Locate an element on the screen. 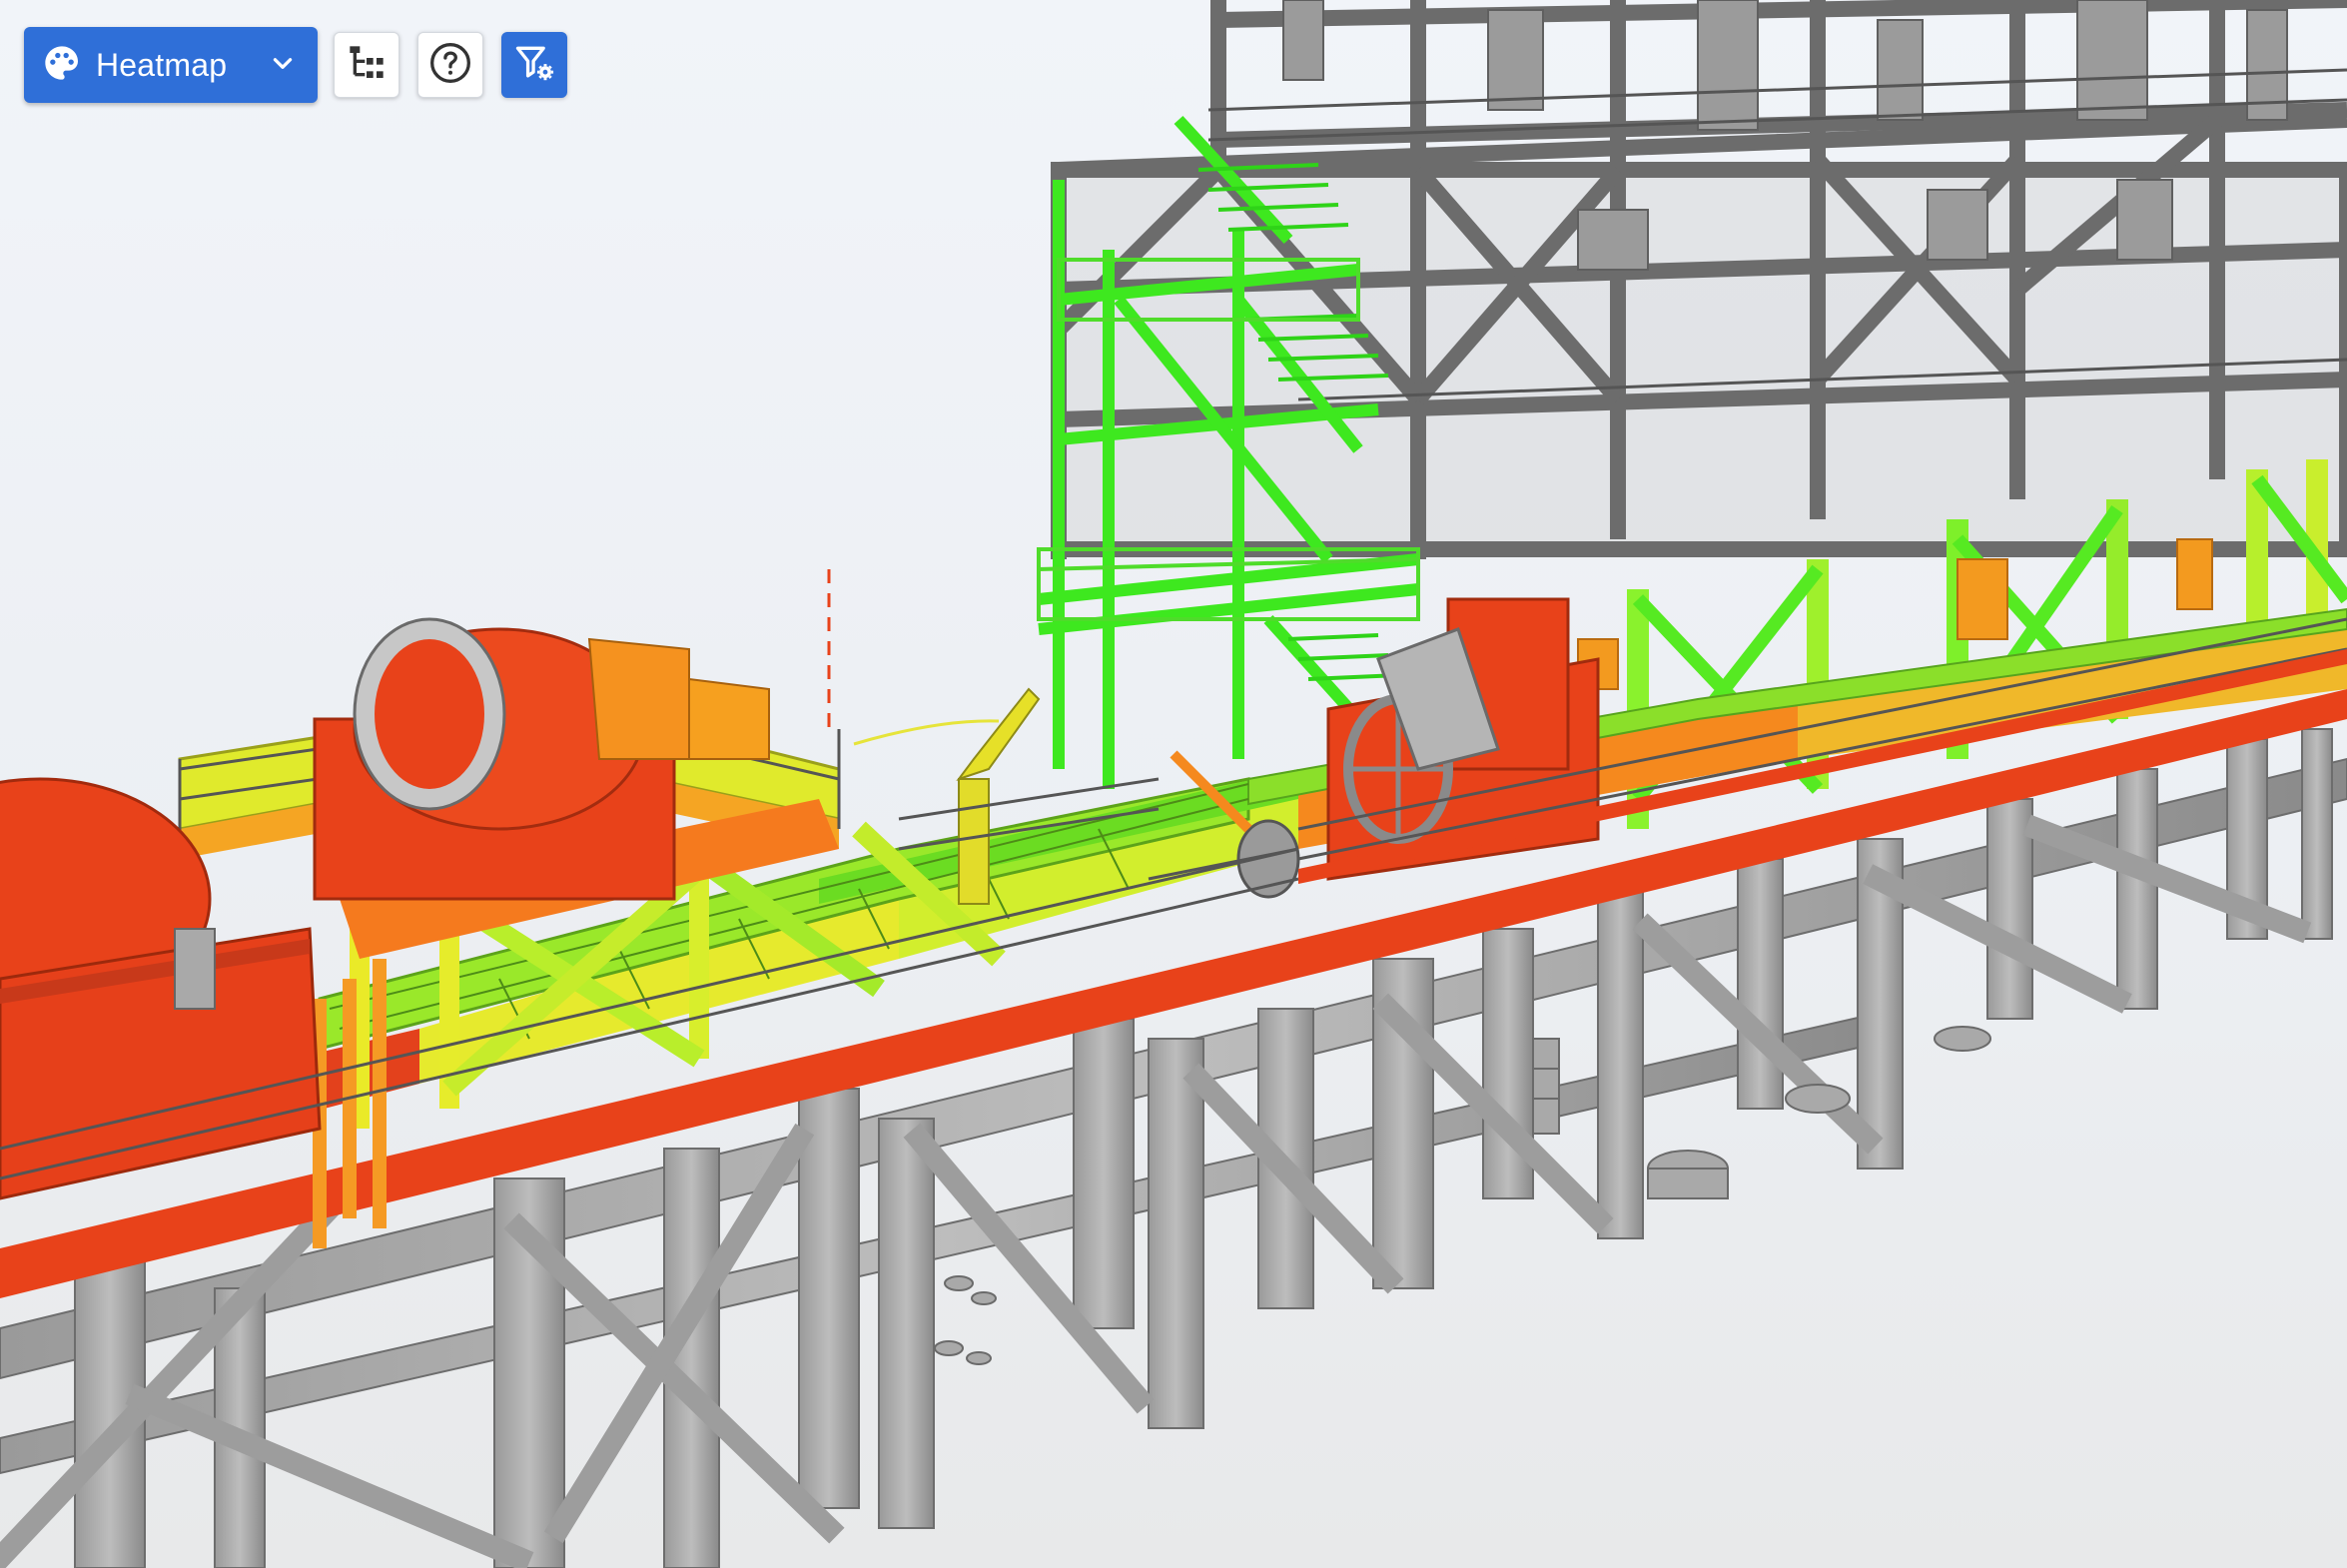  question-circle-icon is located at coordinates (450, 65).